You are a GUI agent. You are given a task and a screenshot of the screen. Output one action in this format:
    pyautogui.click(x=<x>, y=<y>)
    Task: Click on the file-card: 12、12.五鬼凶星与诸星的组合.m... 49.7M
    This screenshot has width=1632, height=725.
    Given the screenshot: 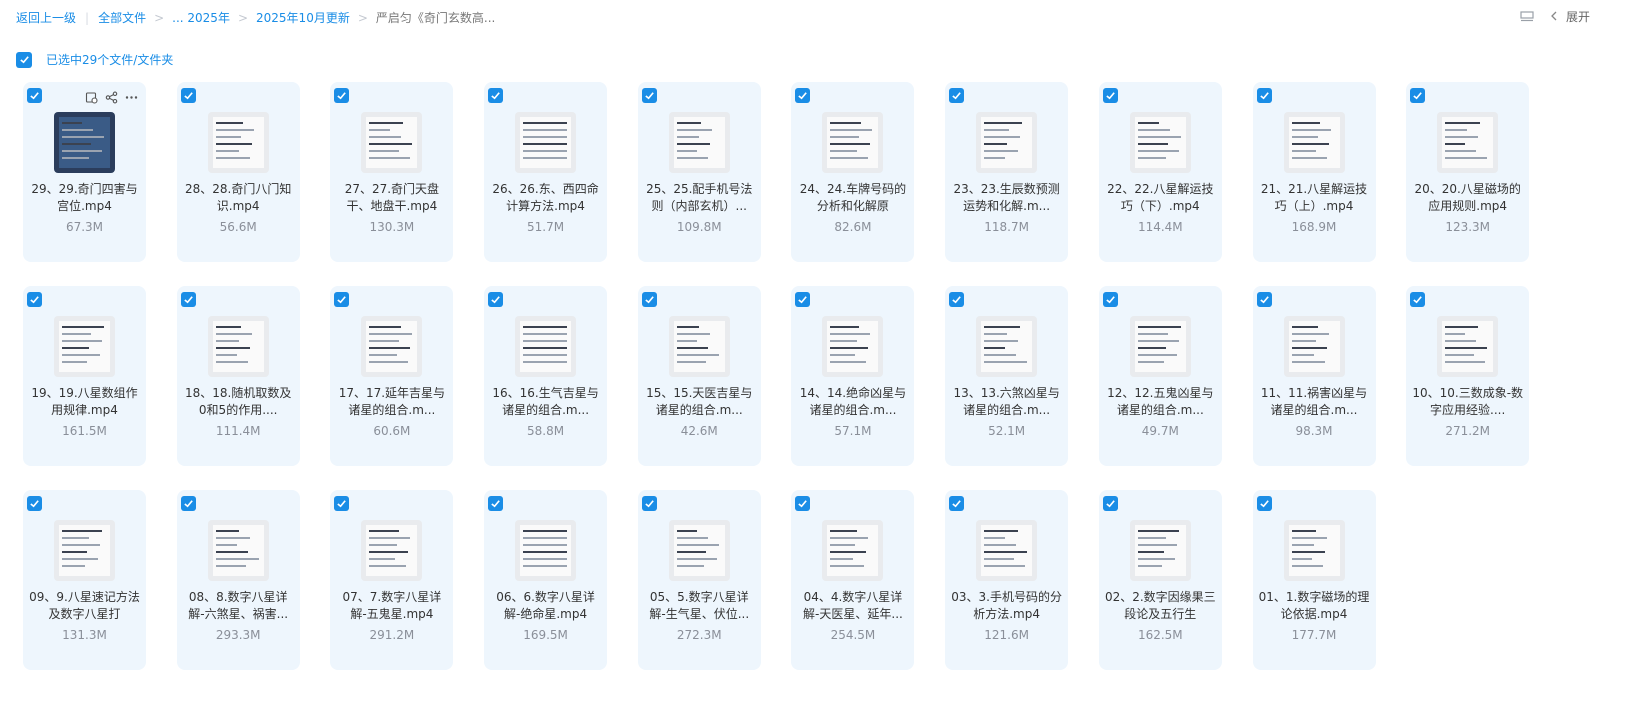 What is the action you would take?
    pyautogui.click(x=1160, y=376)
    